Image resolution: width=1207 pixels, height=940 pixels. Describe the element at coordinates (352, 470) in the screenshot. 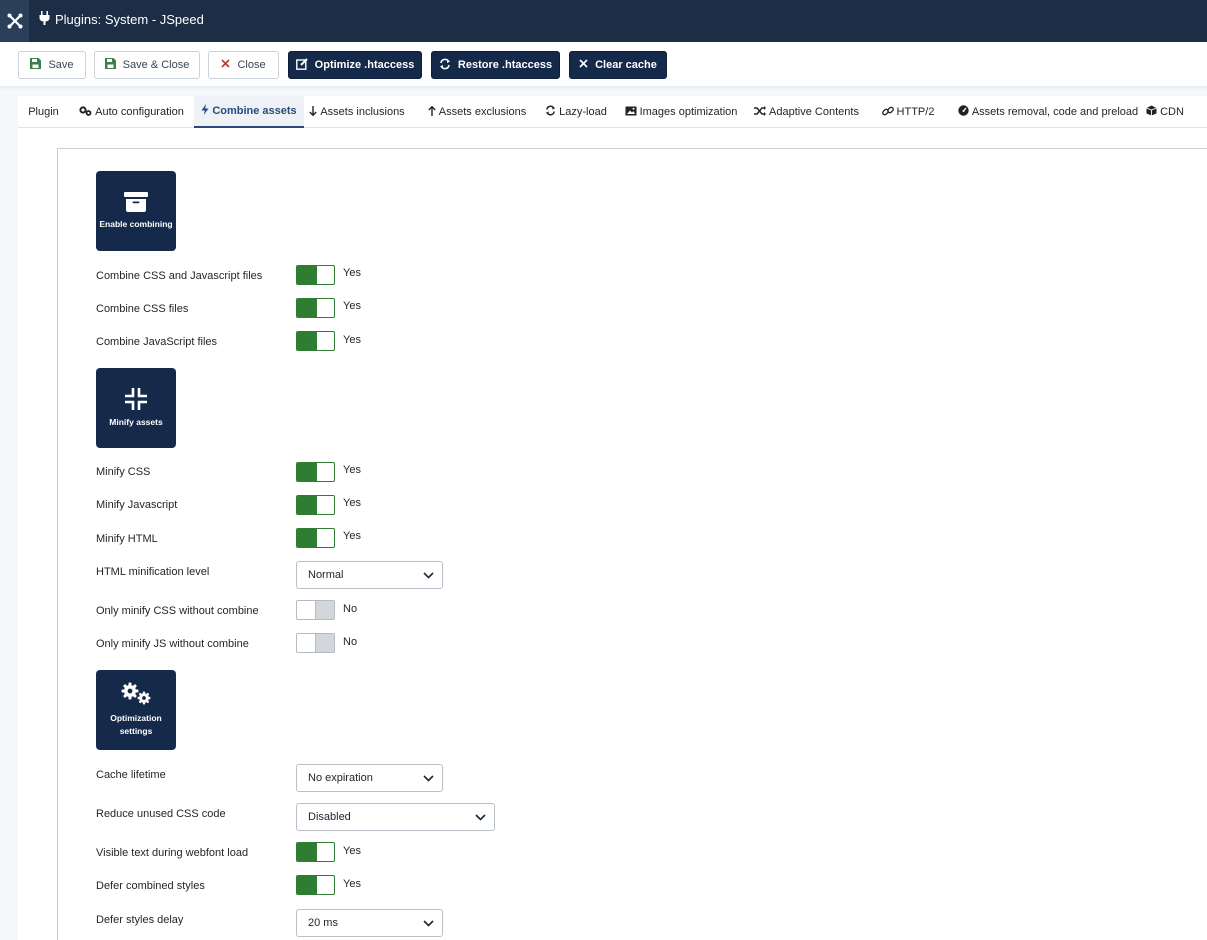

I see `minify-css-value: Yes` at that location.